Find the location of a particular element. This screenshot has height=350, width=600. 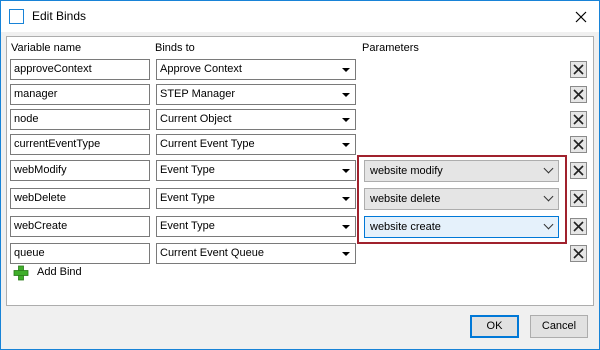

binds-to-dropdown: Current Event Queue is located at coordinates (256, 253).